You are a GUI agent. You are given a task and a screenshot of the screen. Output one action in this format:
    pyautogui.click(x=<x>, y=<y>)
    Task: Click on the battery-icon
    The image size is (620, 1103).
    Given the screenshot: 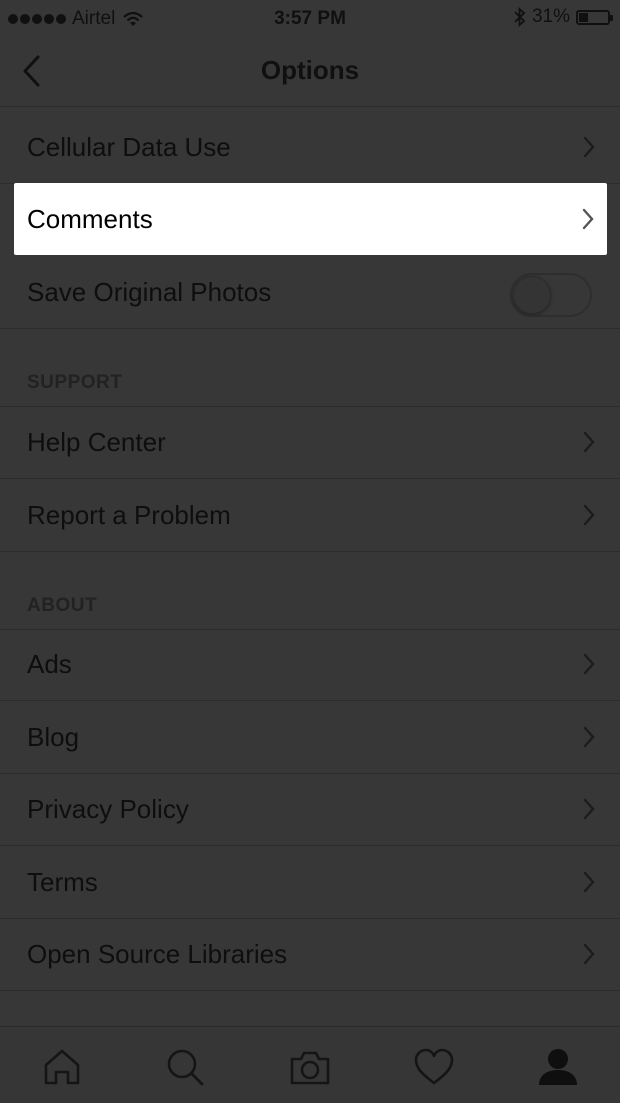 What is the action you would take?
    pyautogui.click(x=594, y=17)
    